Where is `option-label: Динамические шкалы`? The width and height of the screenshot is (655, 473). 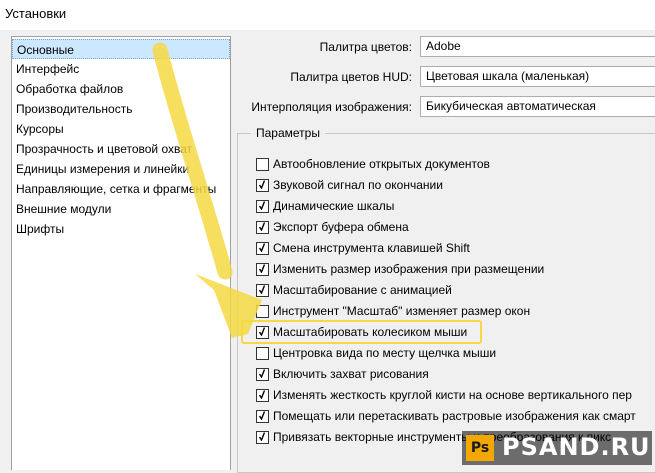
option-label: Динамические шкалы is located at coordinates (334, 206).